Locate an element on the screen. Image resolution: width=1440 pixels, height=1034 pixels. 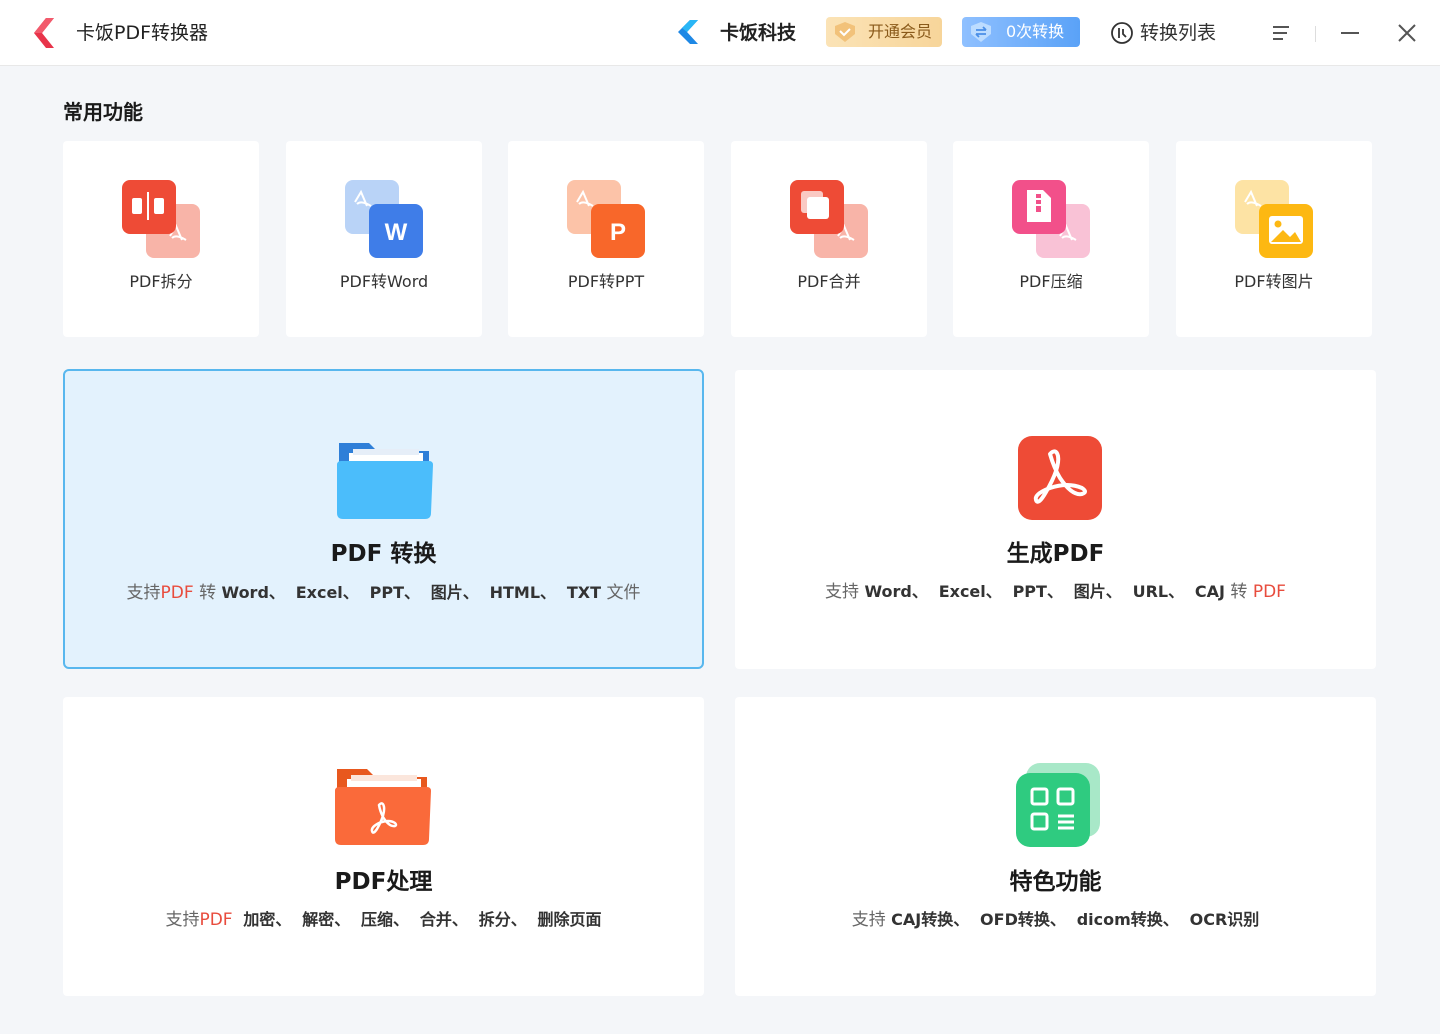
card-title: PDF处理 is located at coordinates (383, 882).